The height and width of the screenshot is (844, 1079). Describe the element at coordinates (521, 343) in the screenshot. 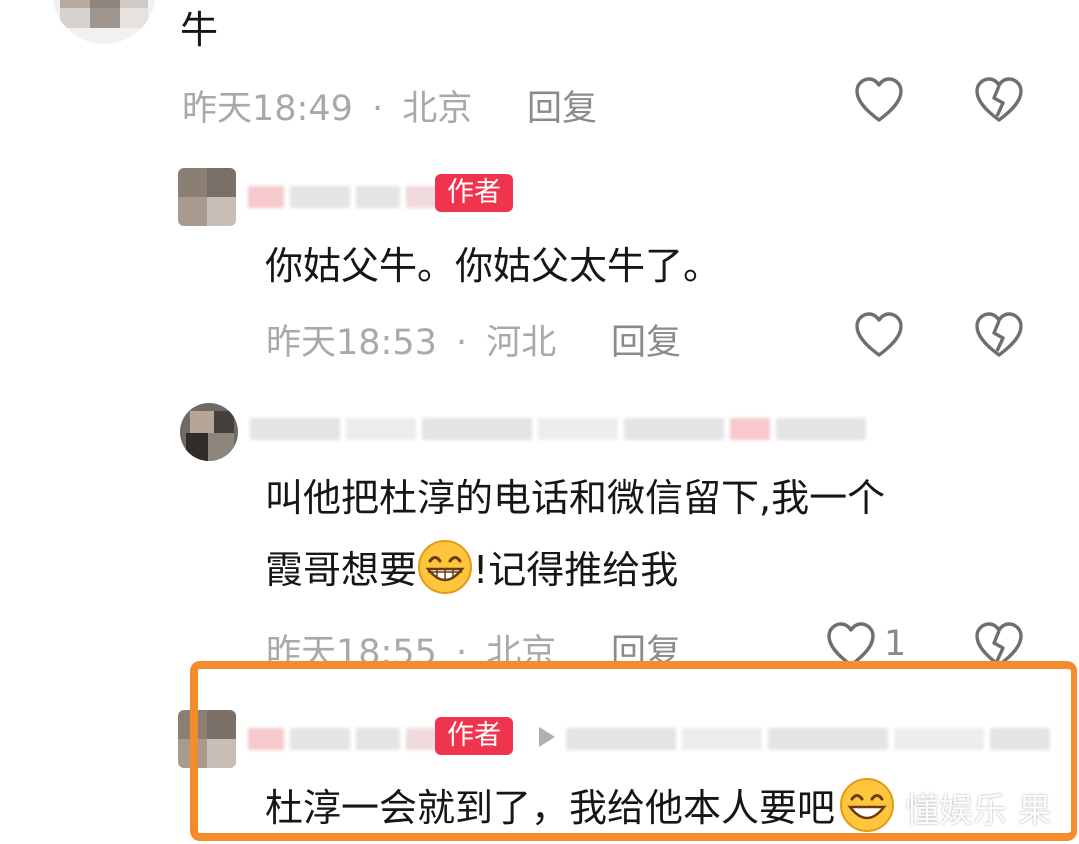

I see `comment-location: 河北` at that location.